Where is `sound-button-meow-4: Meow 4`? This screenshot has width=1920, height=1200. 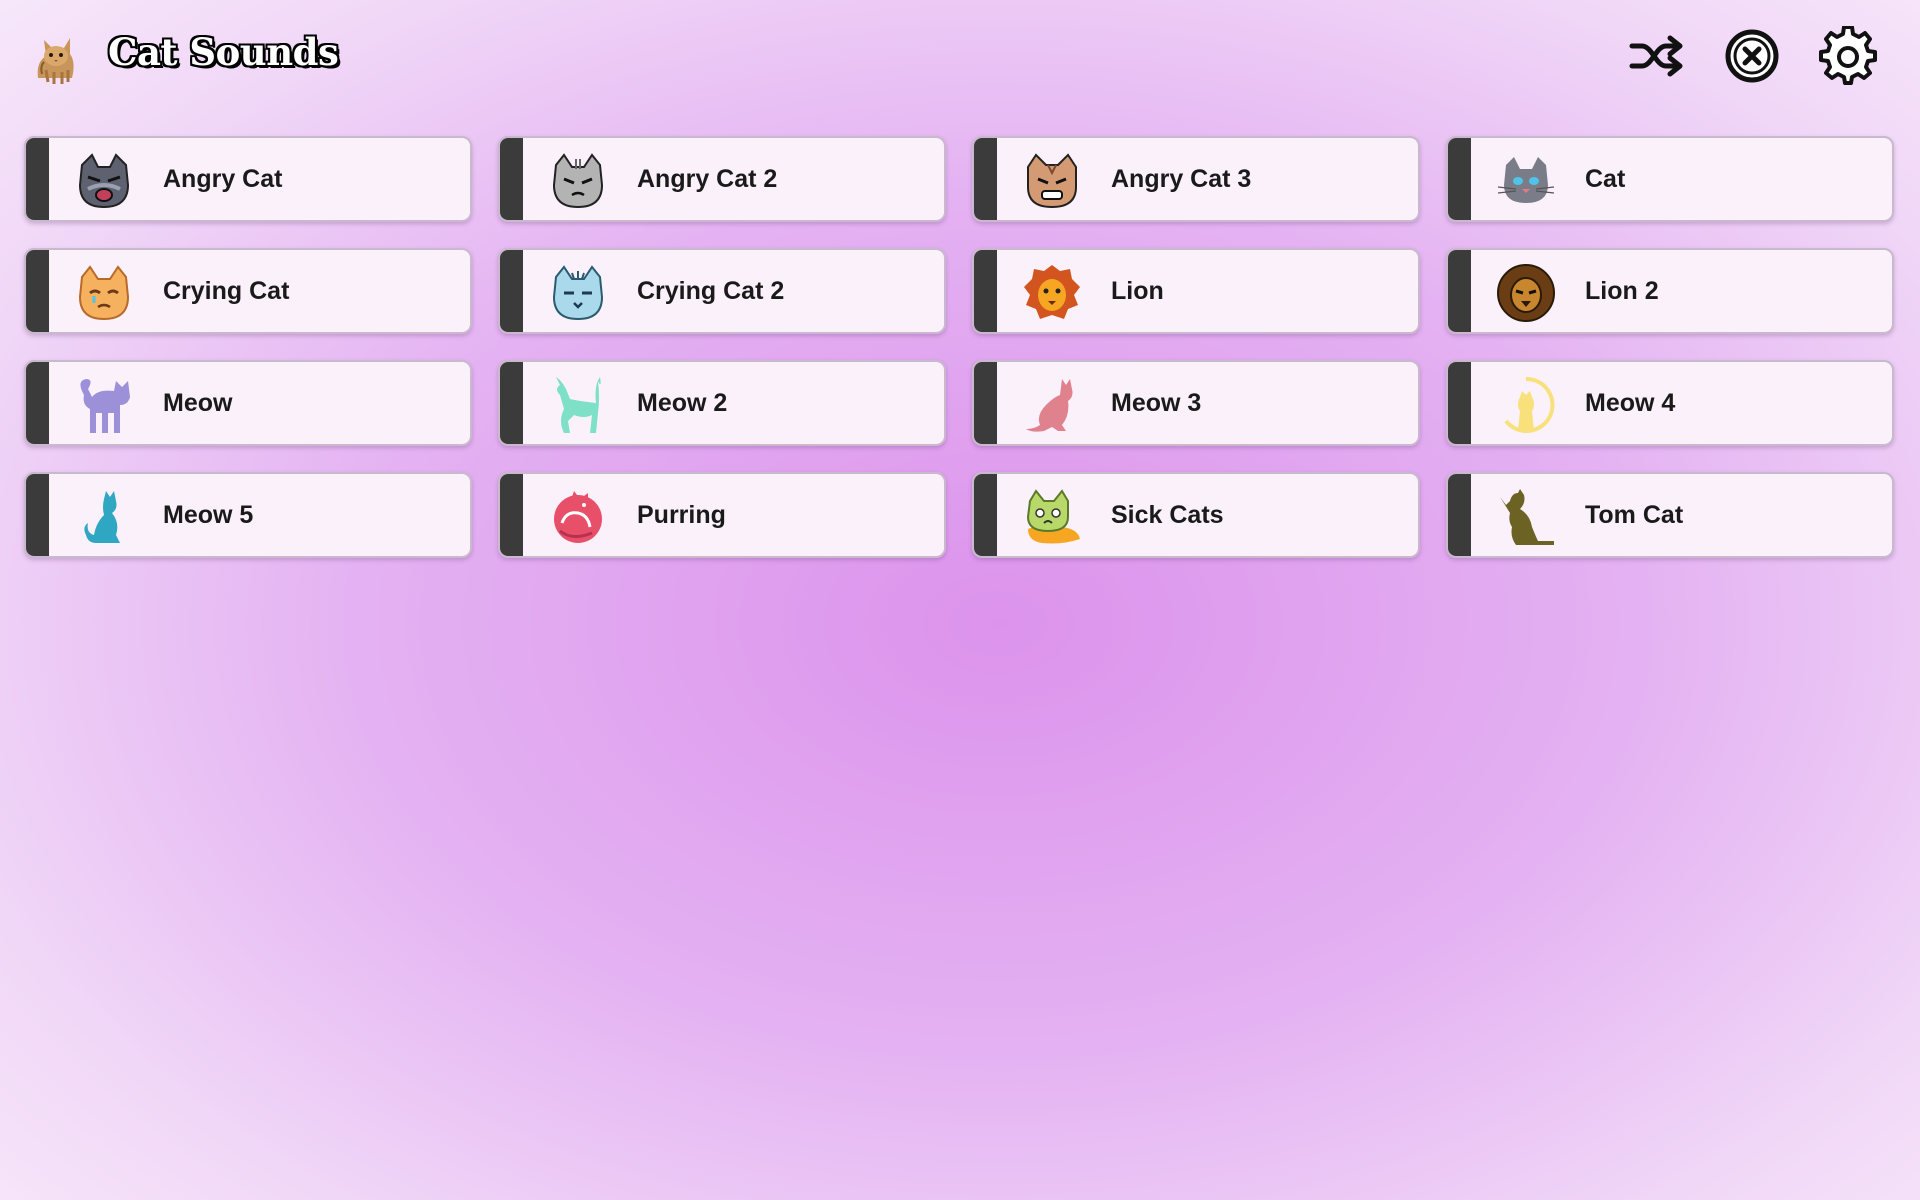
sound-button-meow-4: Meow 4 is located at coordinates (1670, 403).